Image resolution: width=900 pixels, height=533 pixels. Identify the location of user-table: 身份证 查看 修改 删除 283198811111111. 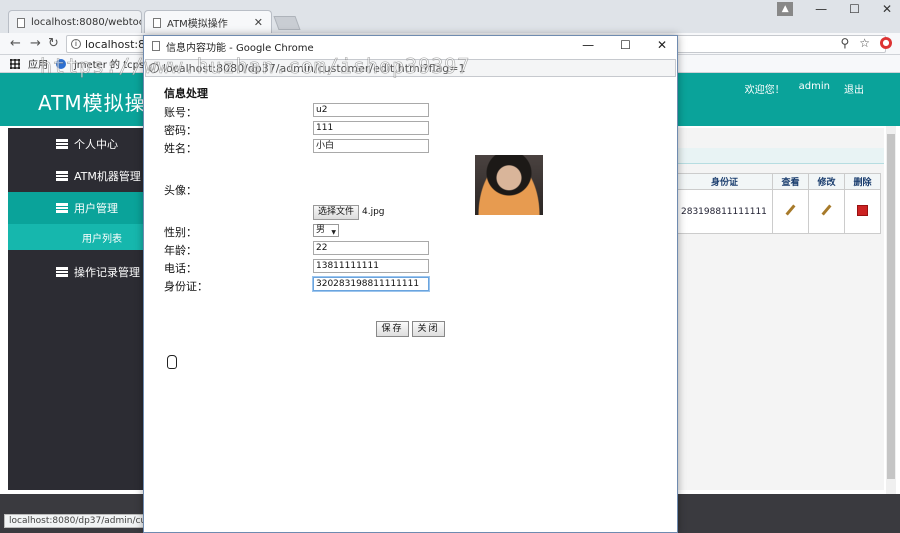
(778, 203).